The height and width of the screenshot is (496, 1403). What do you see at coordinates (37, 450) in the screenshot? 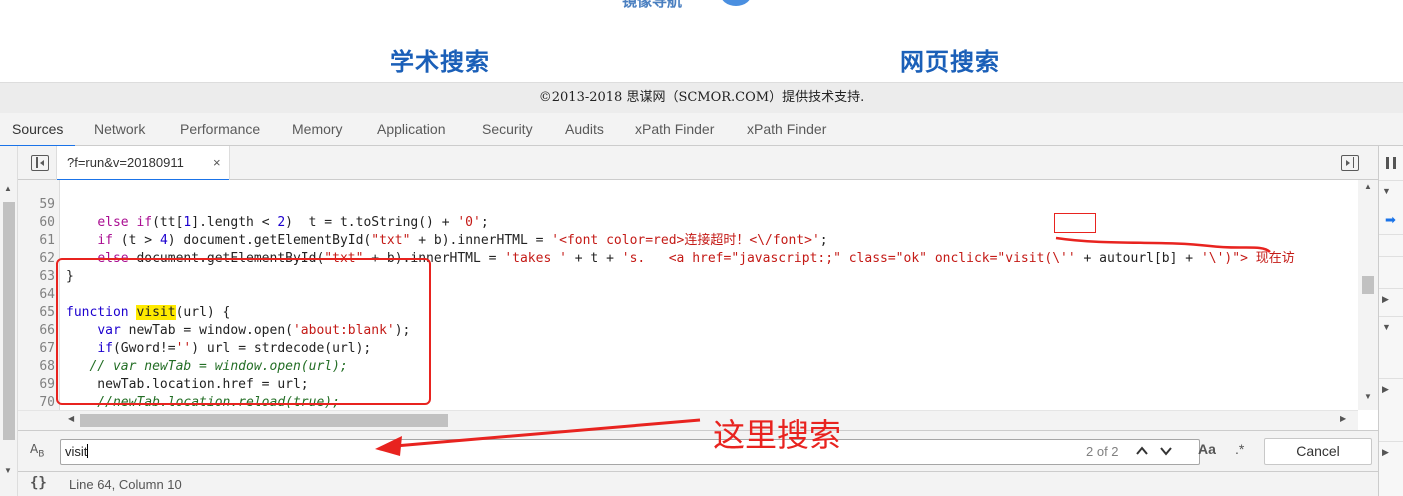
I see `replace-toggle-icon: AB` at bounding box center [37, 450].